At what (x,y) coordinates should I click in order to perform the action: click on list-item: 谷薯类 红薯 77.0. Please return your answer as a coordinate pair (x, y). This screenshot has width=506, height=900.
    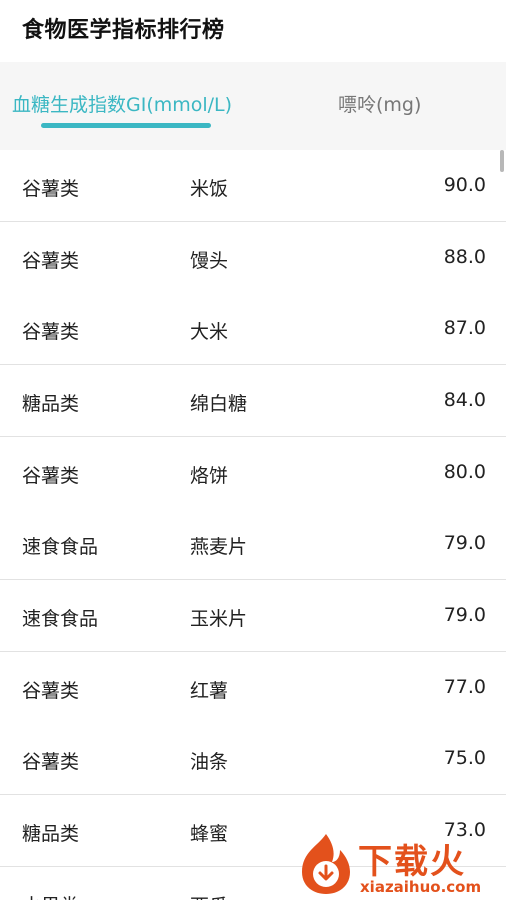
    Looking at the image, I should click on (253, 688).